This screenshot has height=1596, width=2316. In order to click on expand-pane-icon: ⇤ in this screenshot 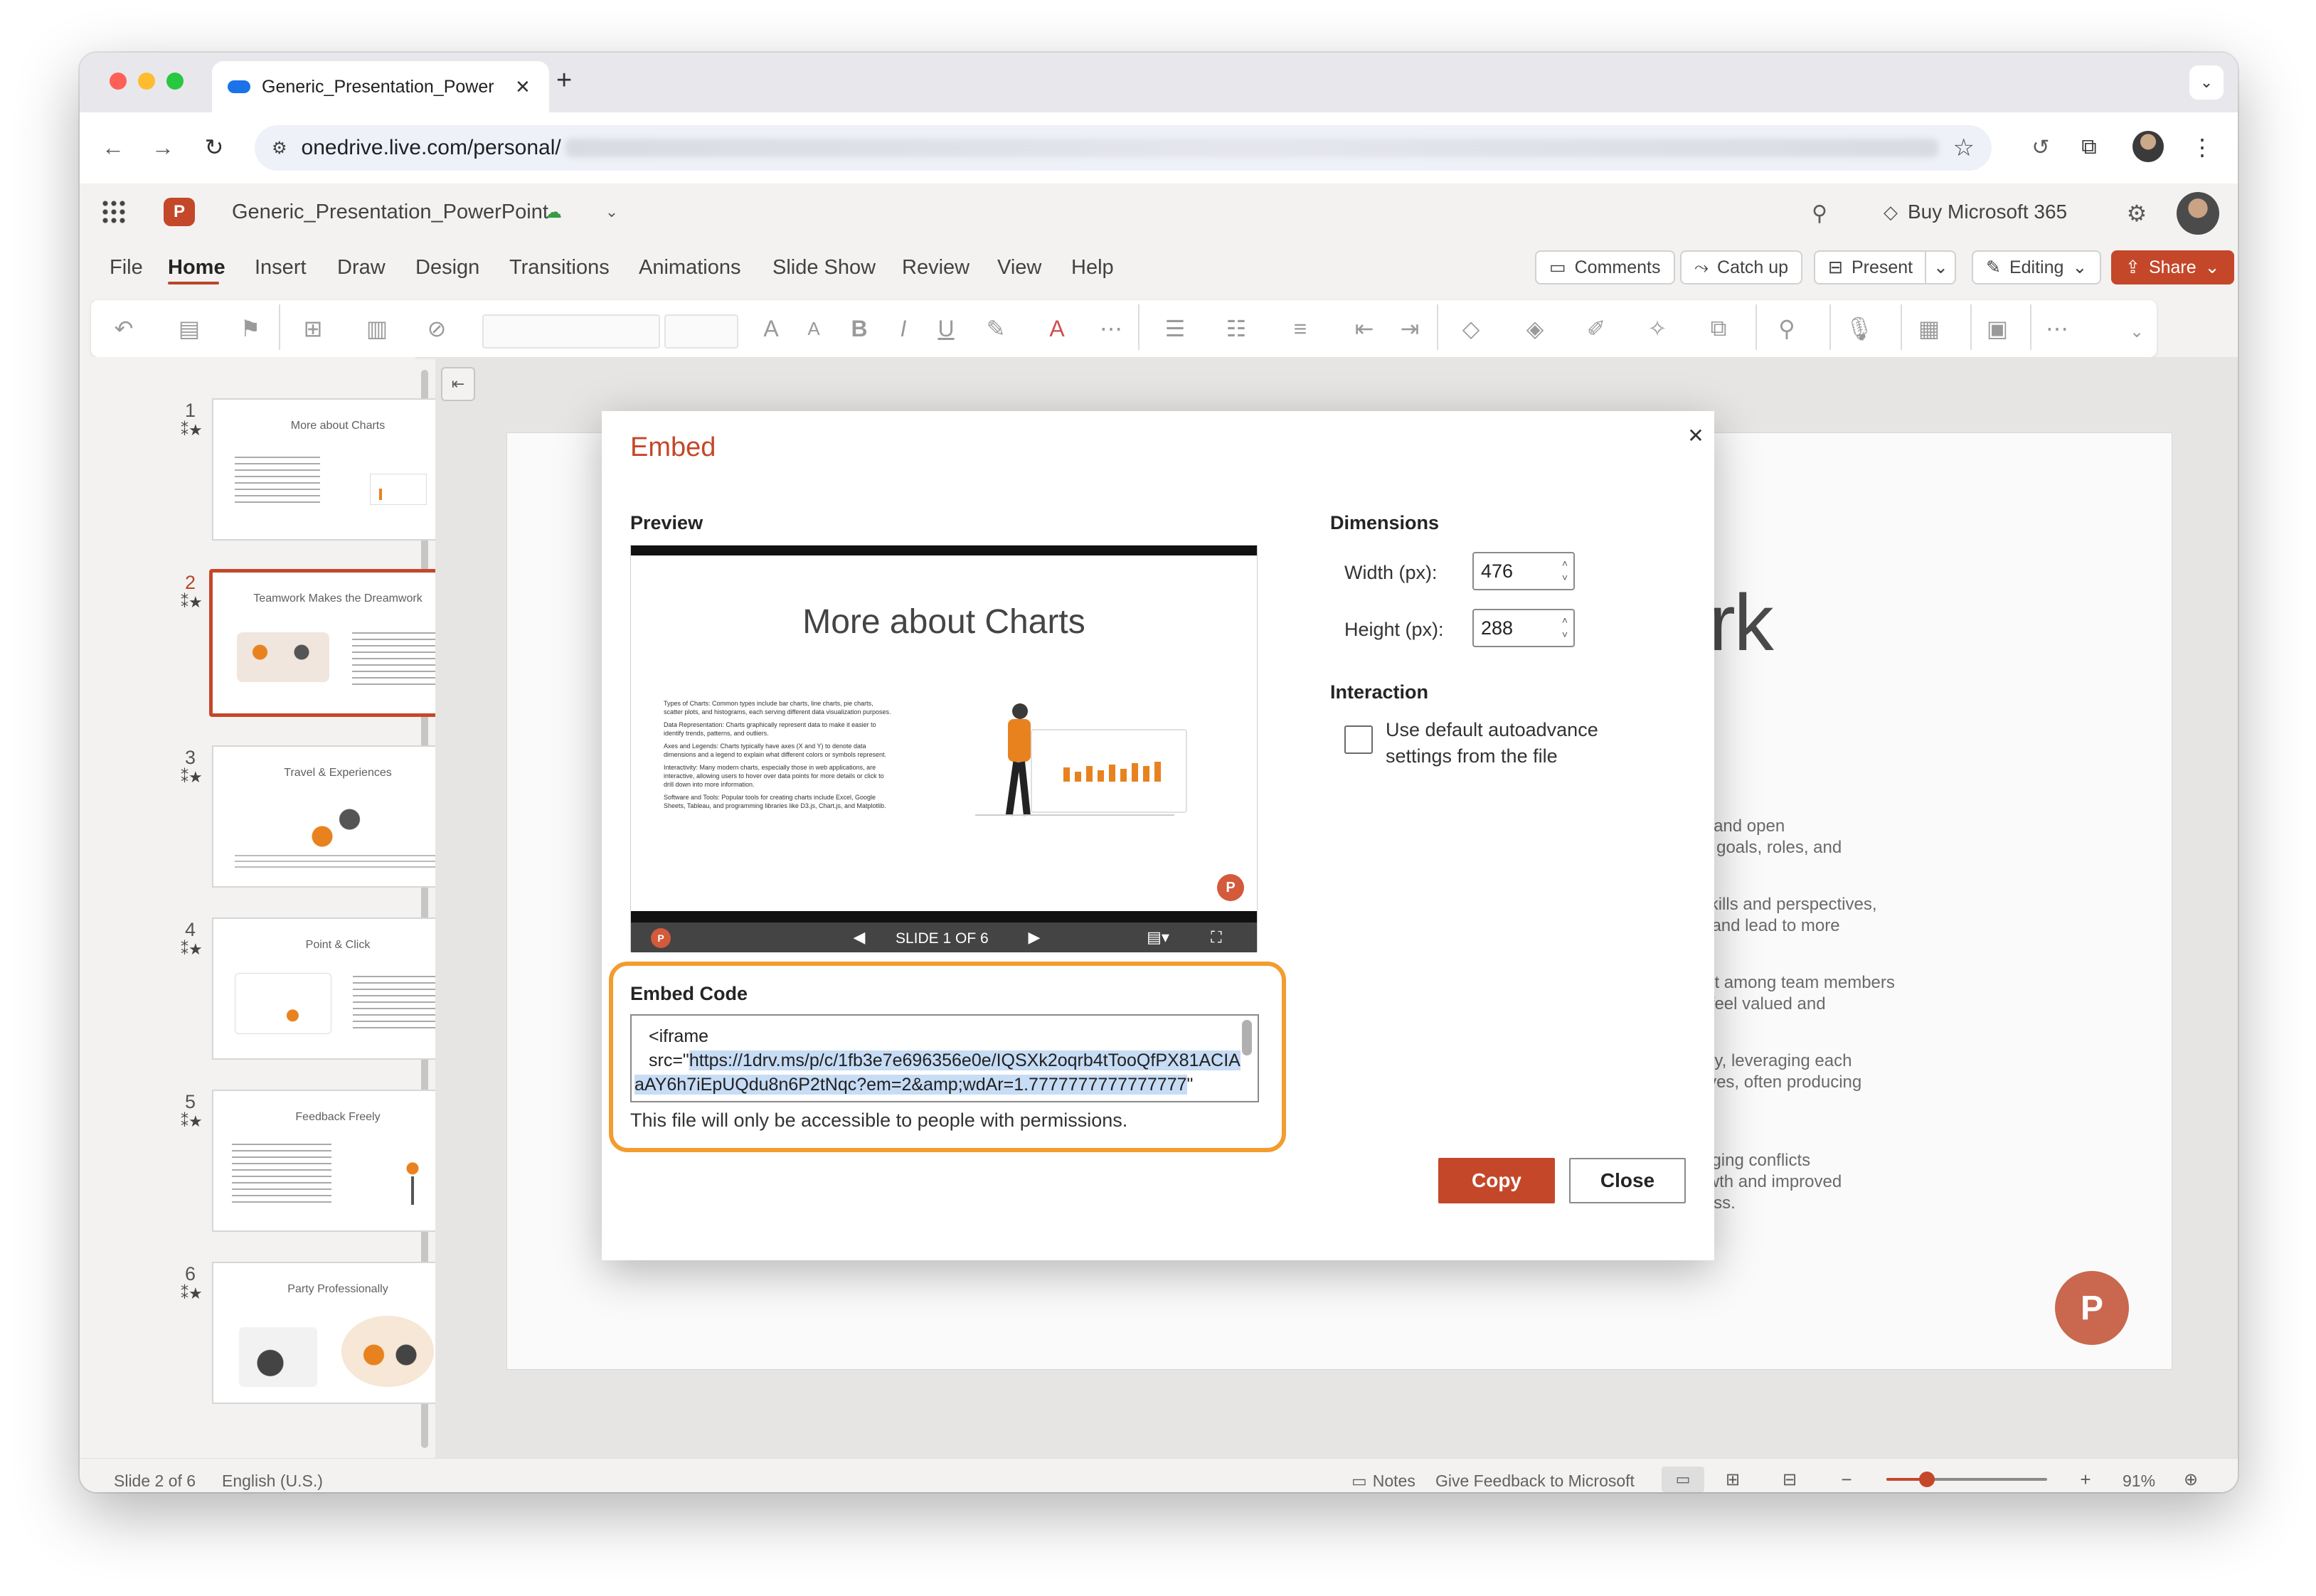, I will do `click(458, 384)`.